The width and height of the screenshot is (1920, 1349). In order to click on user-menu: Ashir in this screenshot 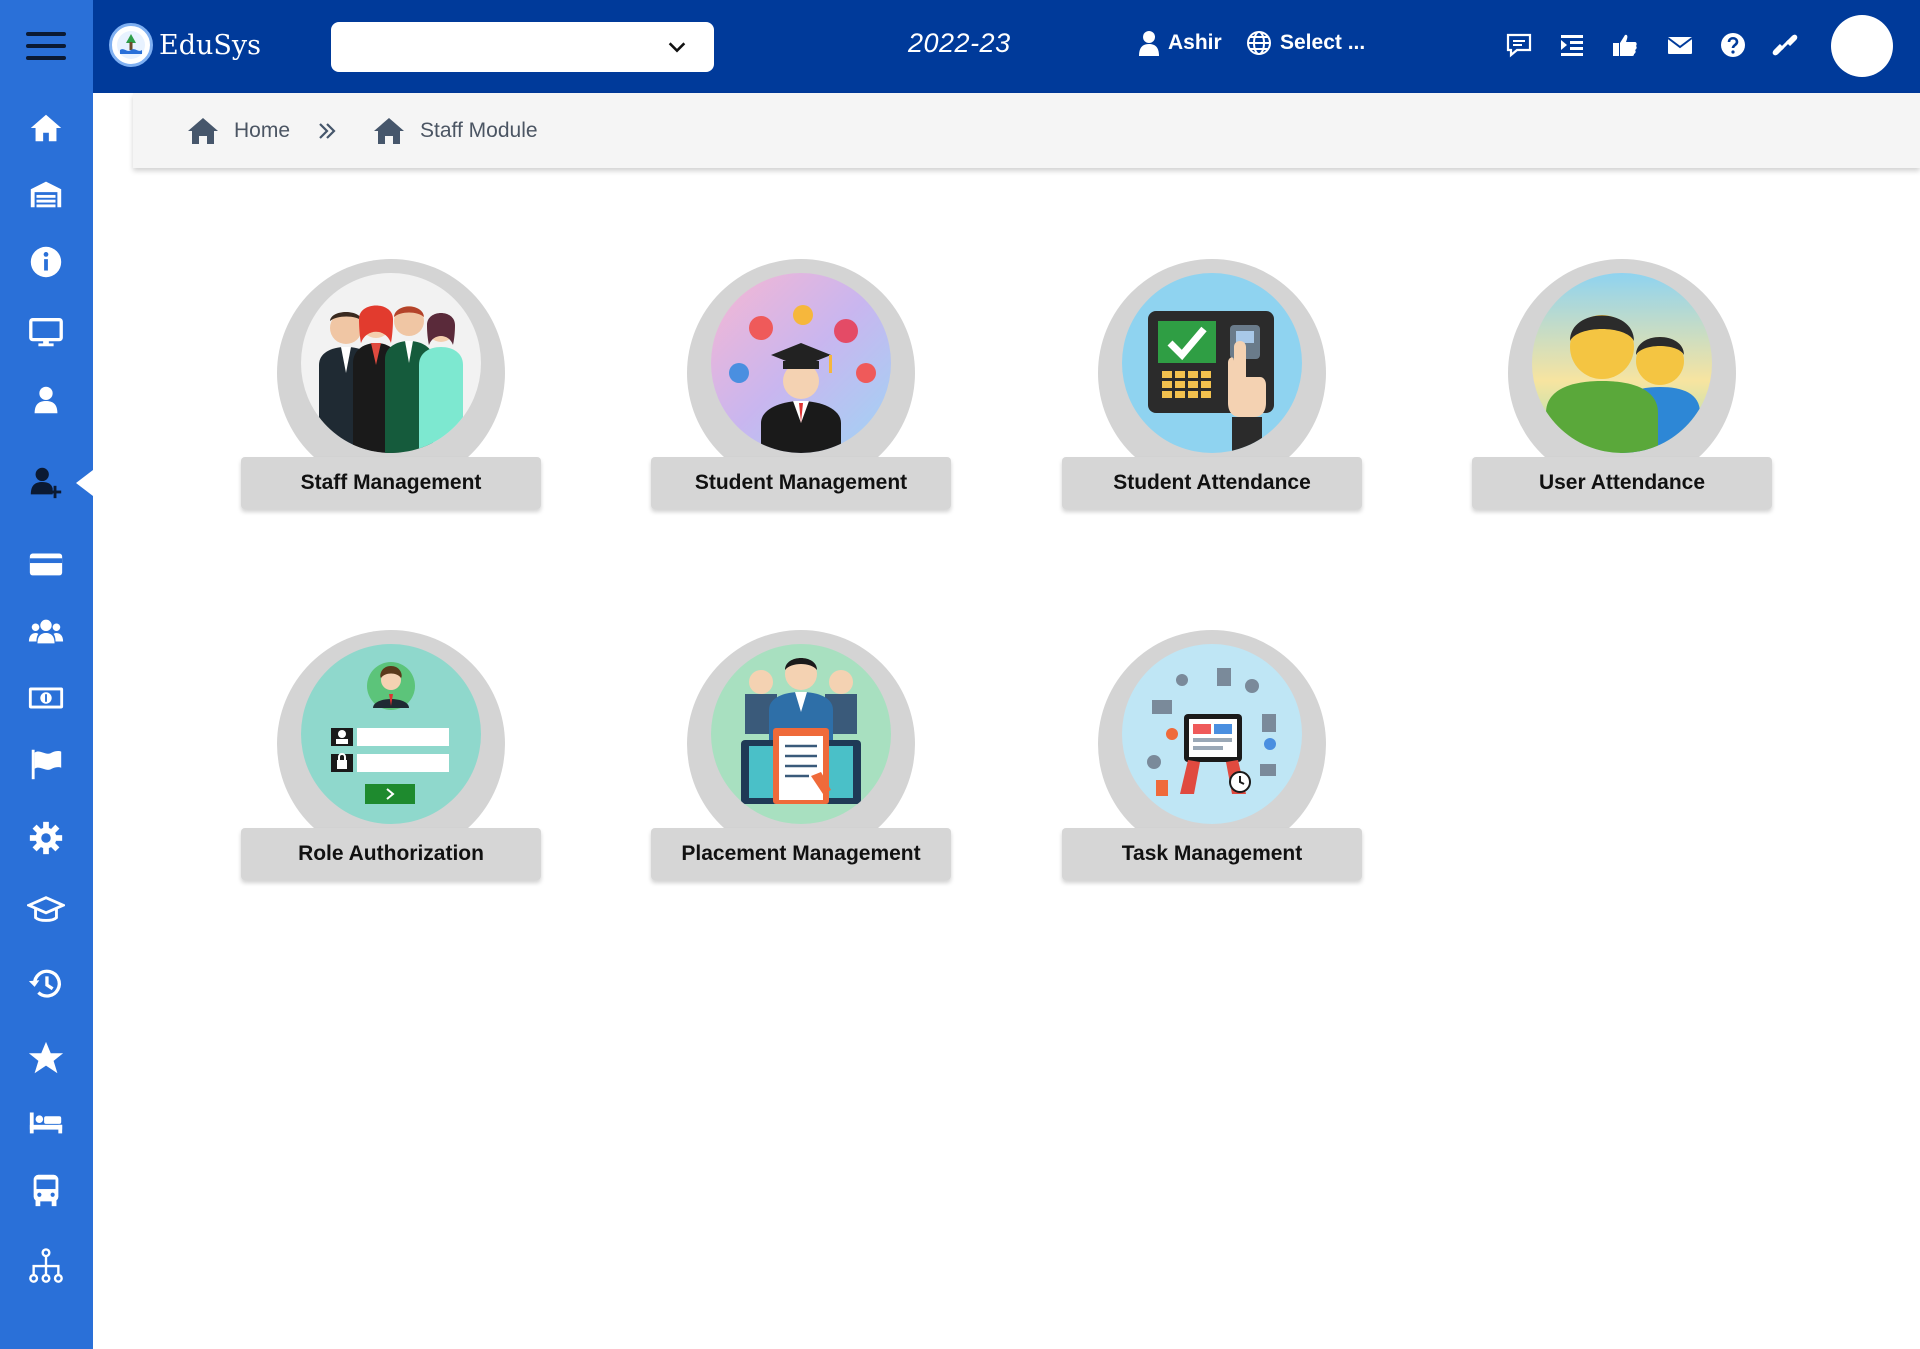, I will do `click(1180, 43)`.